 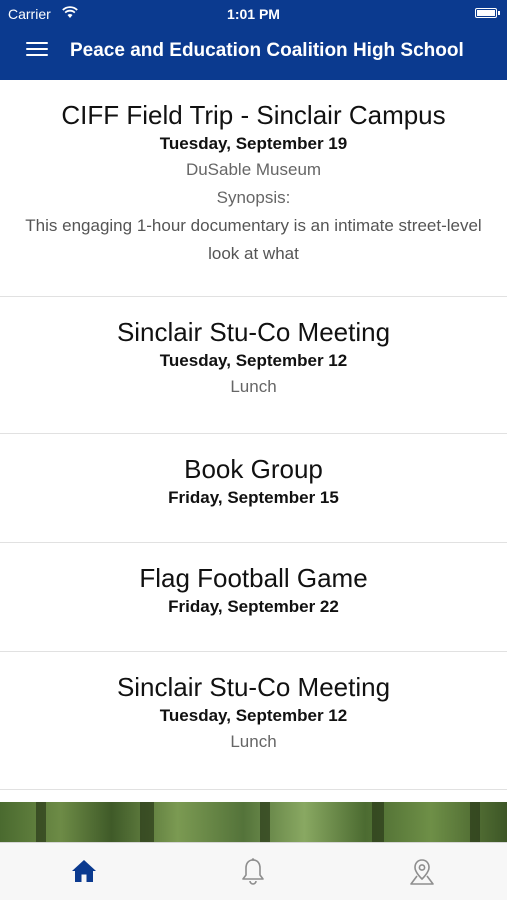 I want to click on event-title: Flag Football Game, so click(x=253, y=578).